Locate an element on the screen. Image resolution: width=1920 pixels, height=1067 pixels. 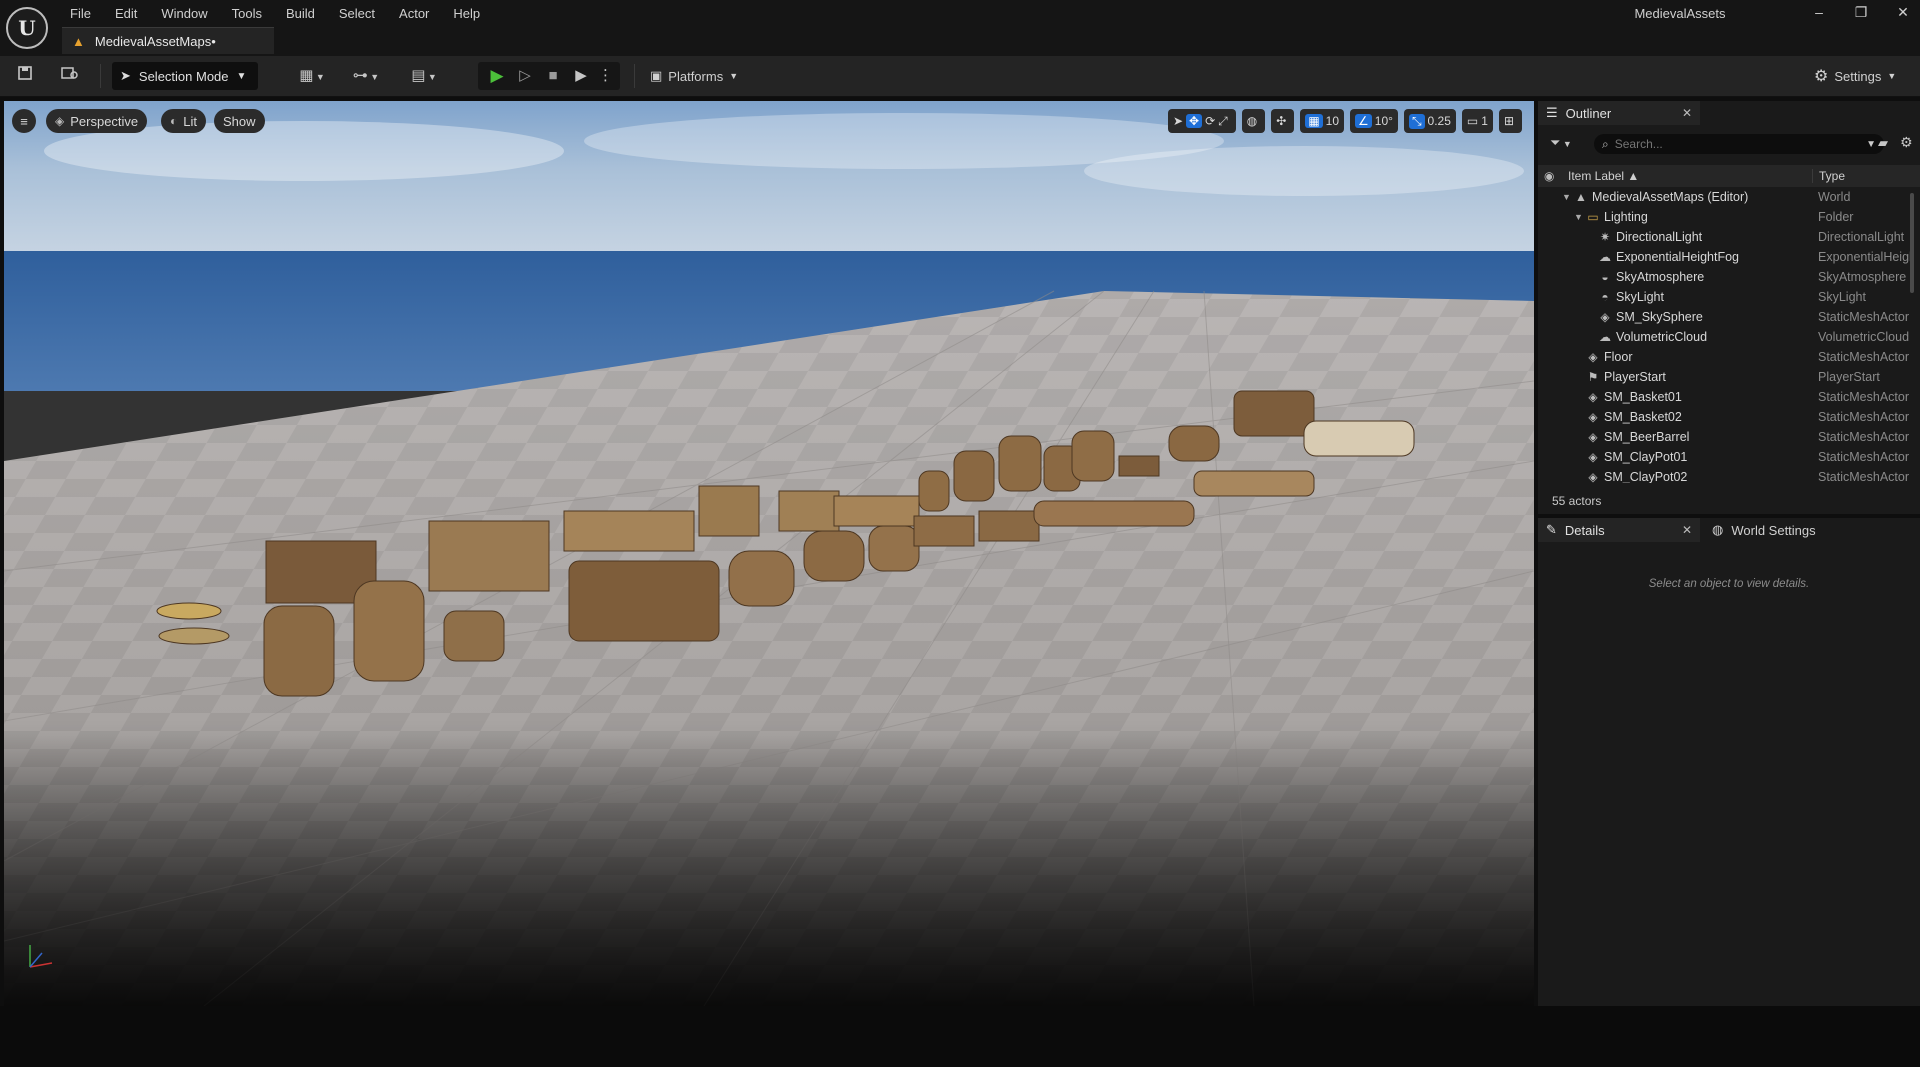
visibility-icon: ◉ is located at coordinates (1549, 176).